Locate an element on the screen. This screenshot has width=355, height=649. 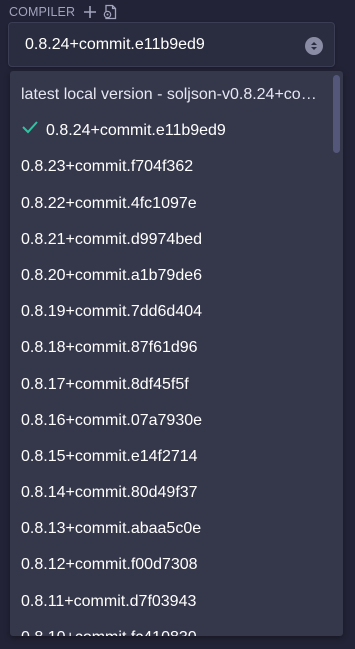
up-down-arrows-icon is located at coordinates (314, 46).